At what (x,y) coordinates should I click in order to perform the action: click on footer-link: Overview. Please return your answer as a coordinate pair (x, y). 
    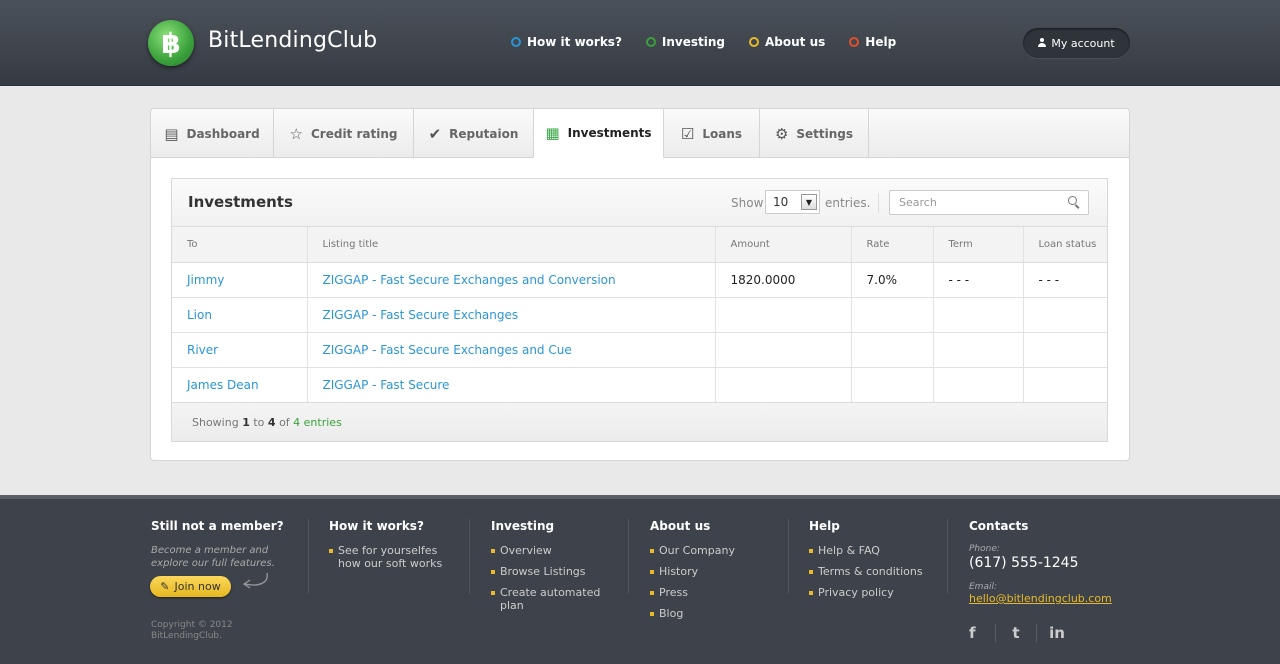
    Looking at the image, I should click on (551, 550).